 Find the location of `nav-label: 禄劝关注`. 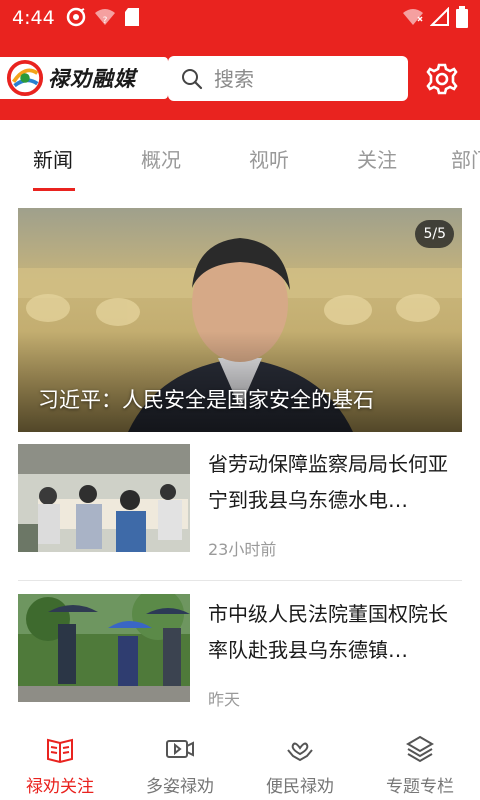

nav-label: 禄劝关注 is located at coordinates (60, 787).